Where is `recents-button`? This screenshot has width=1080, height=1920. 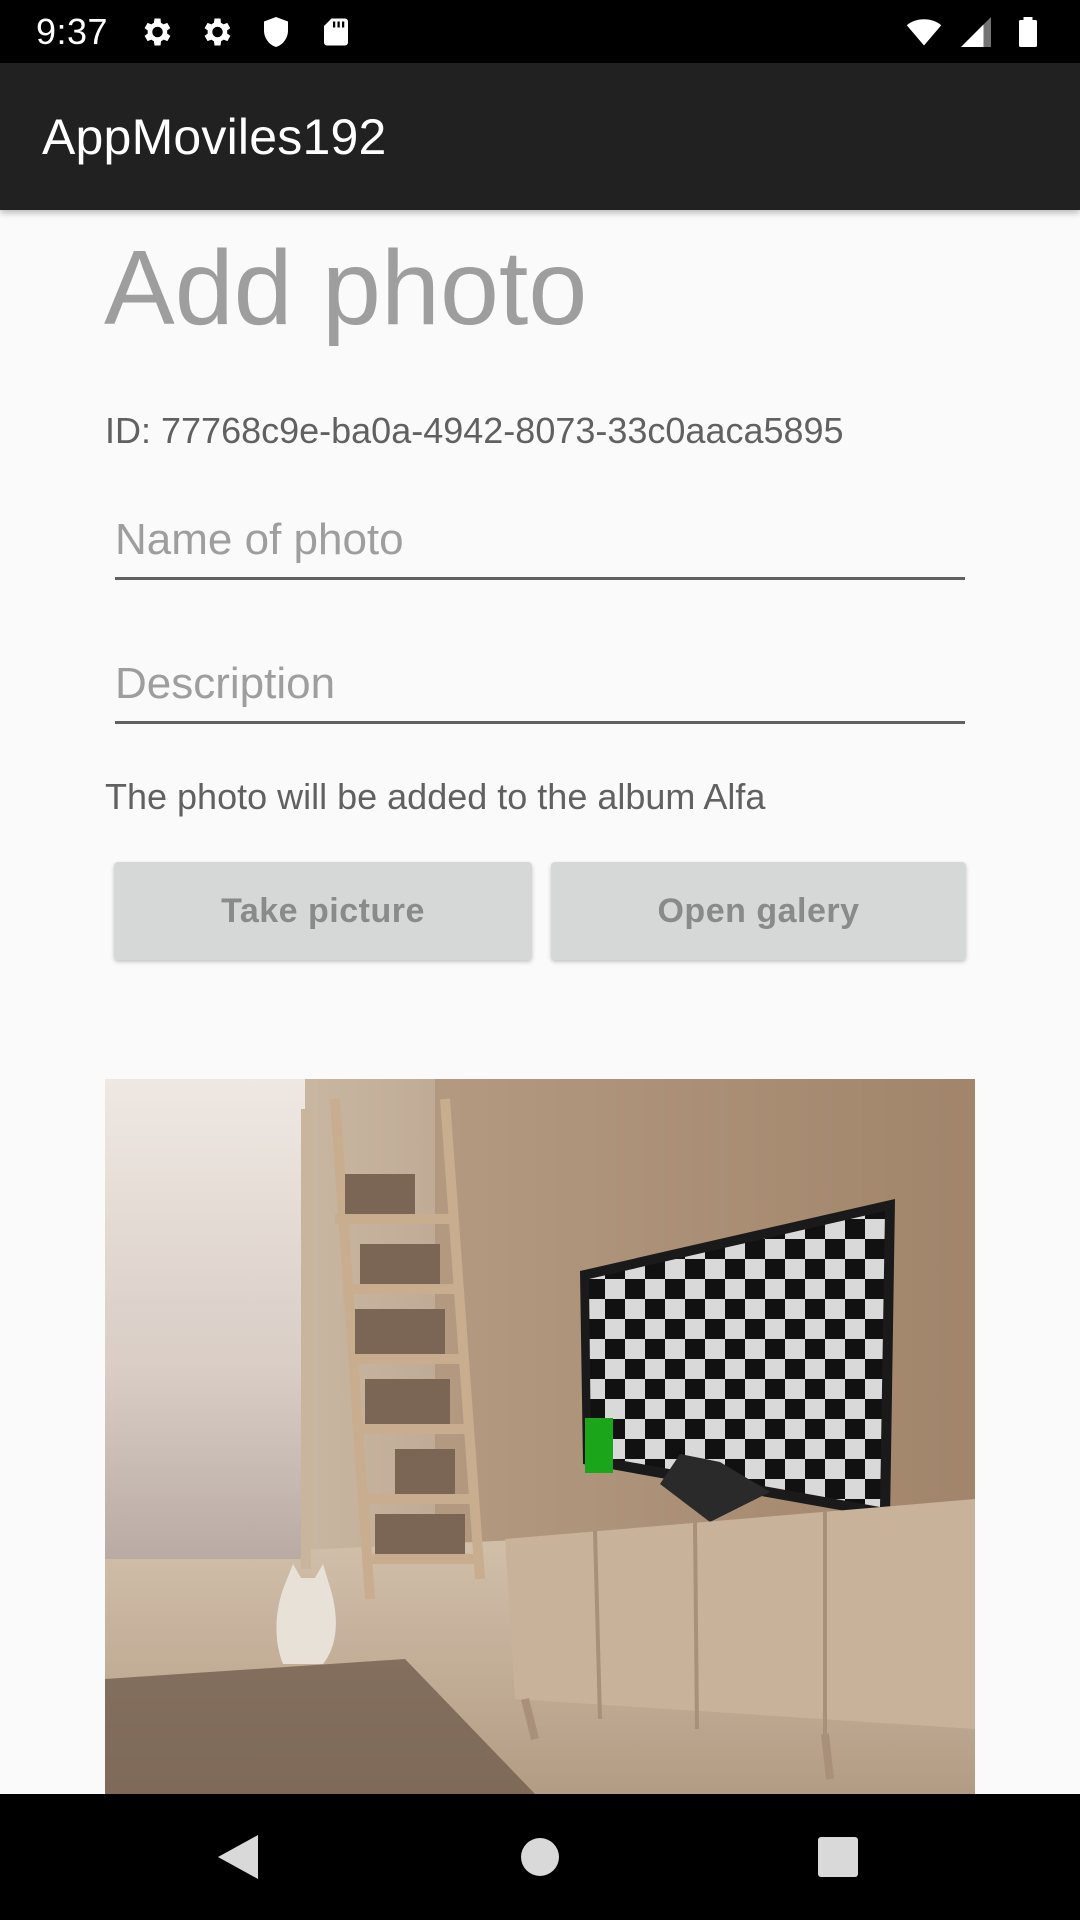 recents-button is located at coordinates (838, 1857).